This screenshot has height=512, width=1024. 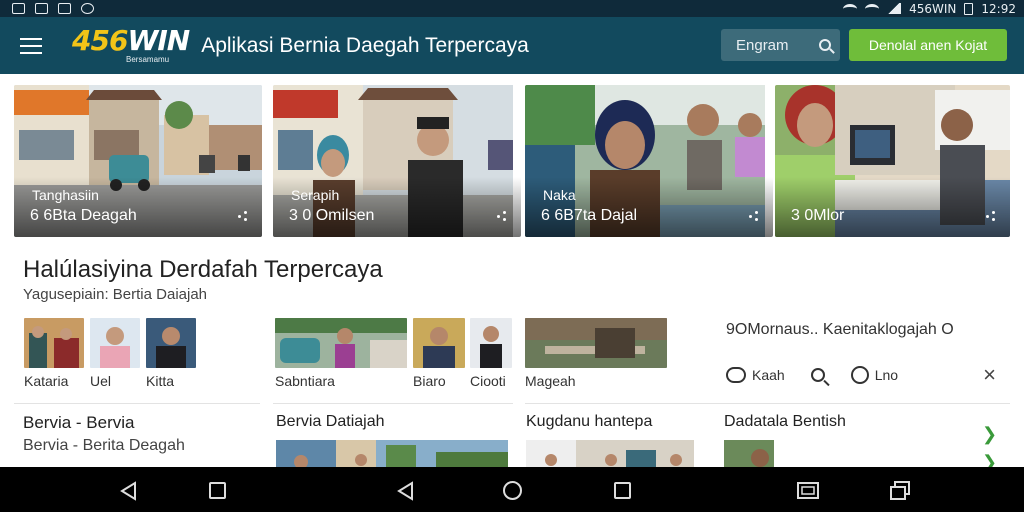 What do you see at coordinates (332, 215) in the screenshot?
I see `card-caption-bottom: 3 0 Omilsen` at bounding box center [332, 215].